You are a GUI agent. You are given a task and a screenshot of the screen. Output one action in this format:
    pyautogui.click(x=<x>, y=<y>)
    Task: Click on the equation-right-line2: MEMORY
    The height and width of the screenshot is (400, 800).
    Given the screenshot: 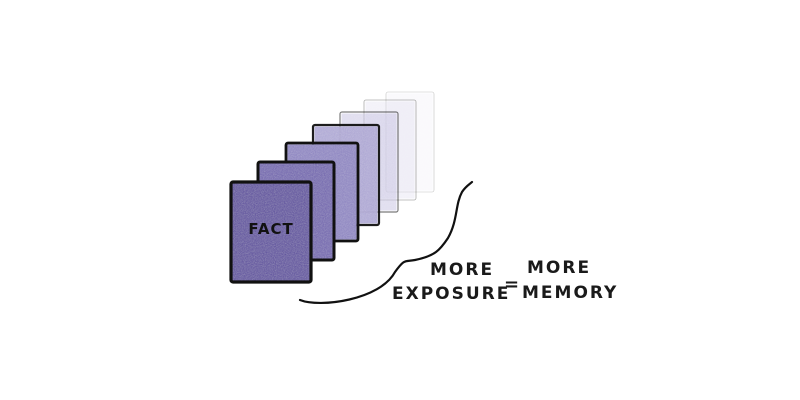 What is the action you would take?
    pyautogui.click(x=570, y=293)
    